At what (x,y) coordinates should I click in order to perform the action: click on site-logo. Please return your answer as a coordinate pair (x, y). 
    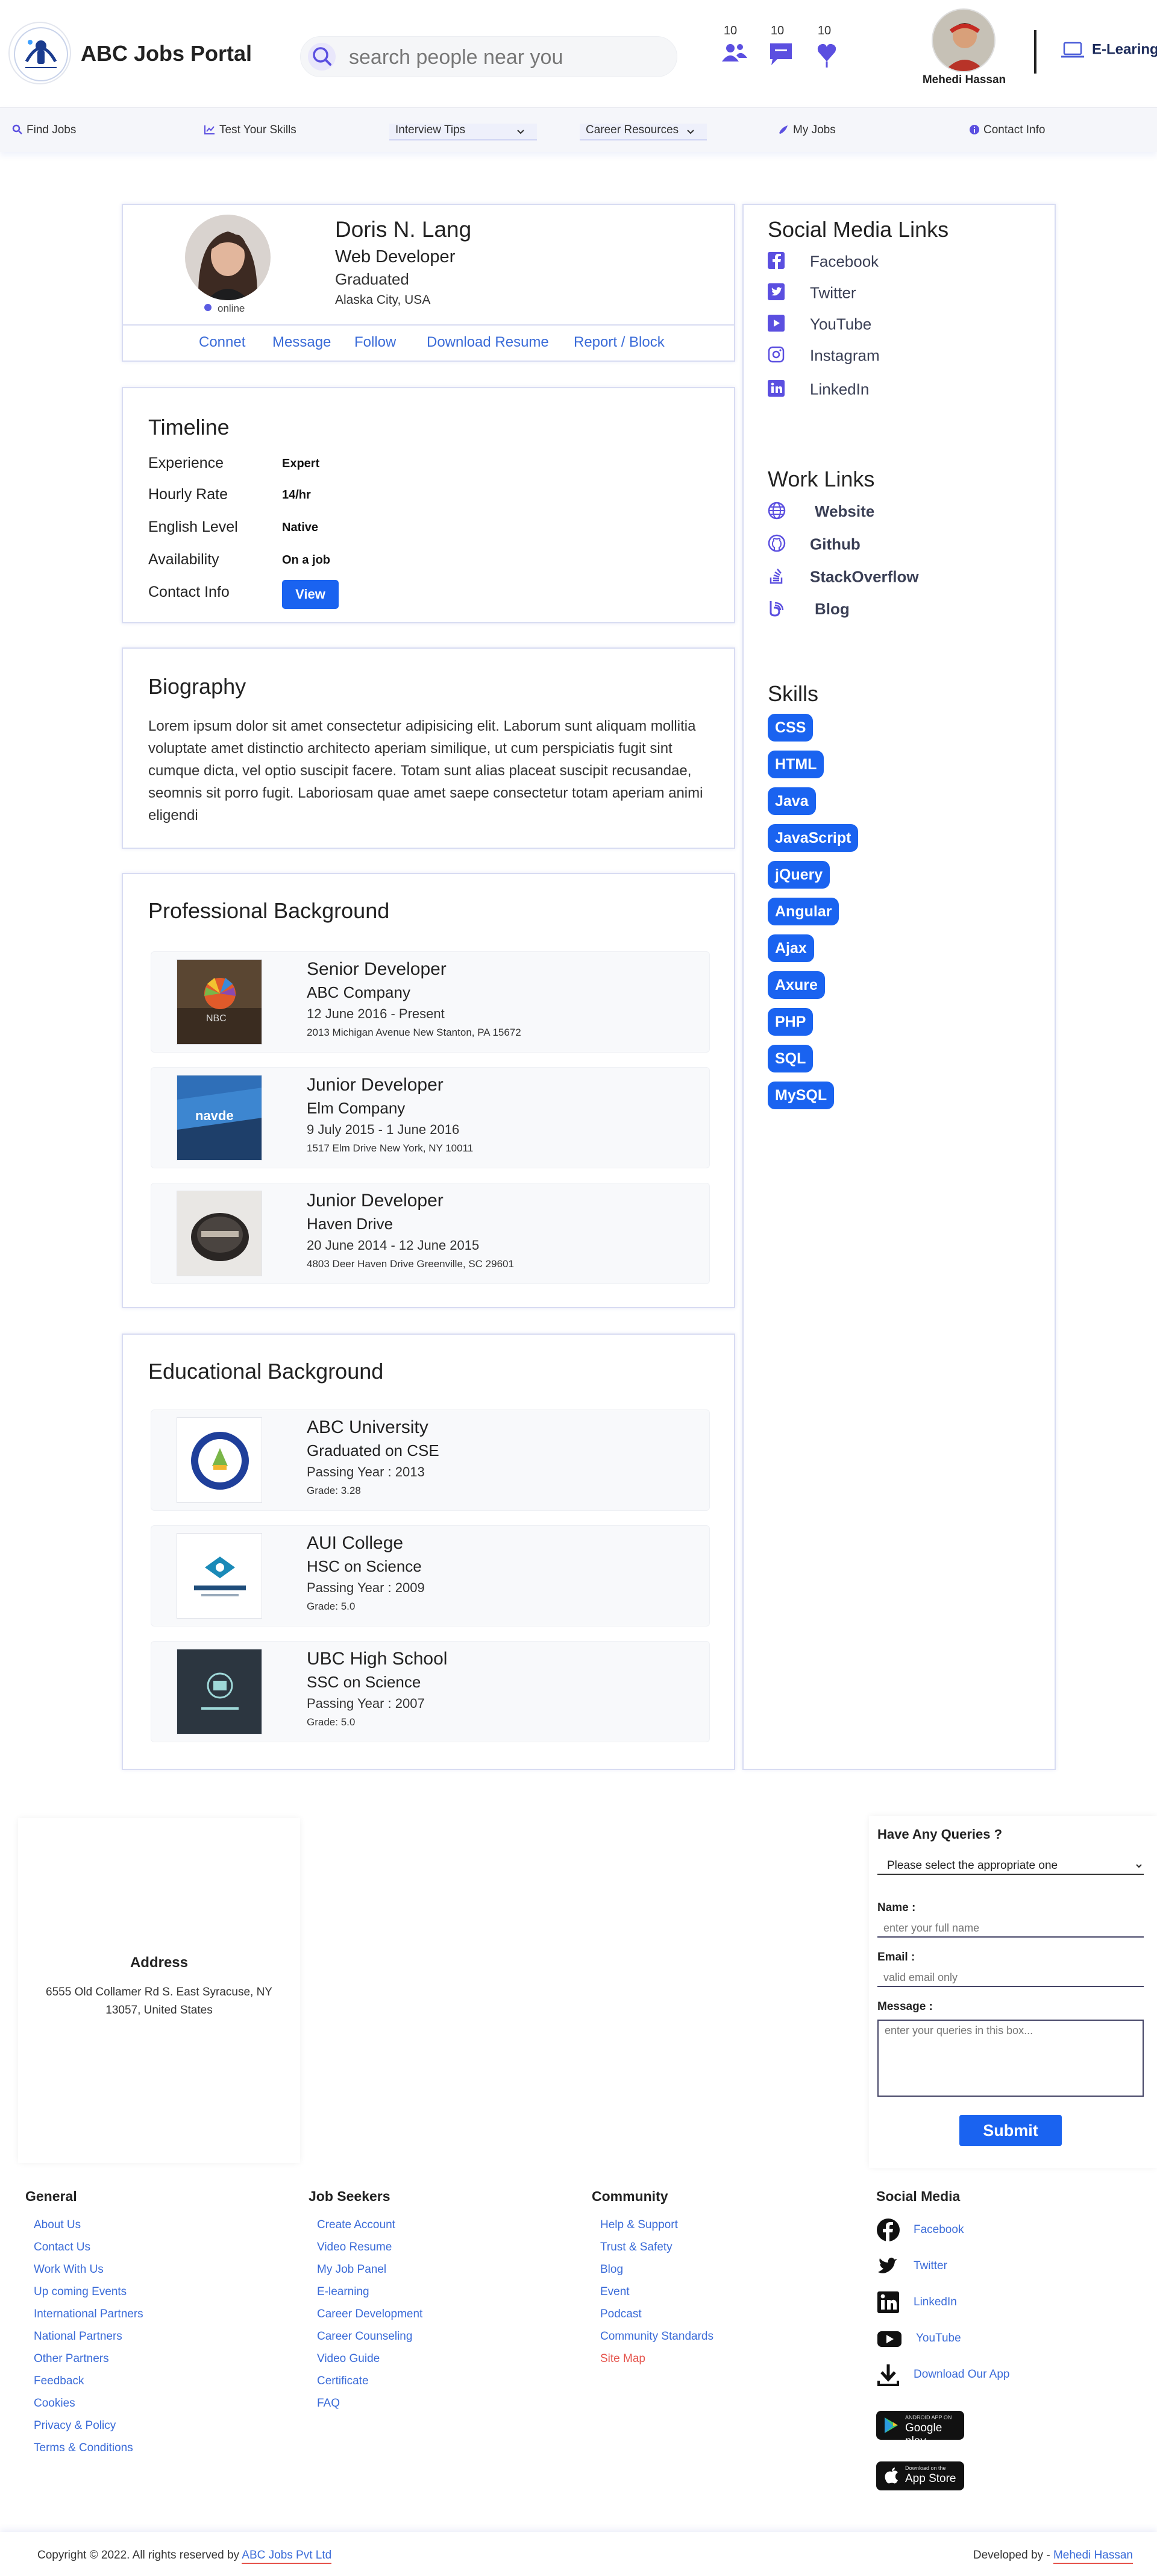
    Looking at the image, I should click on (40, 53).